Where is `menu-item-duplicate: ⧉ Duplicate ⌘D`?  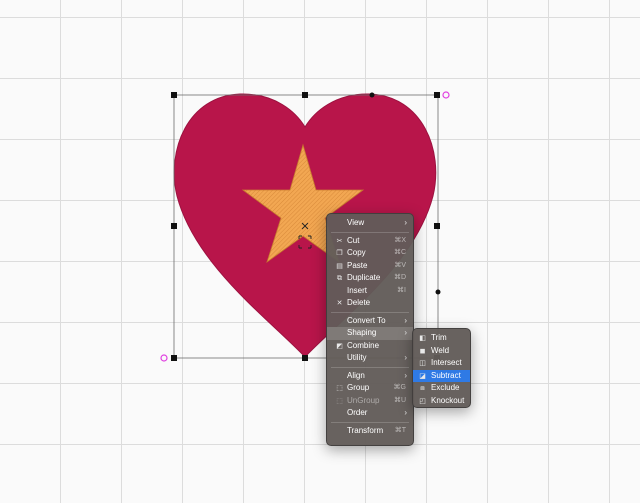 menu-item-duplicate: ⧉ Duplicate ⌘D is located at coordinates (370, 278).